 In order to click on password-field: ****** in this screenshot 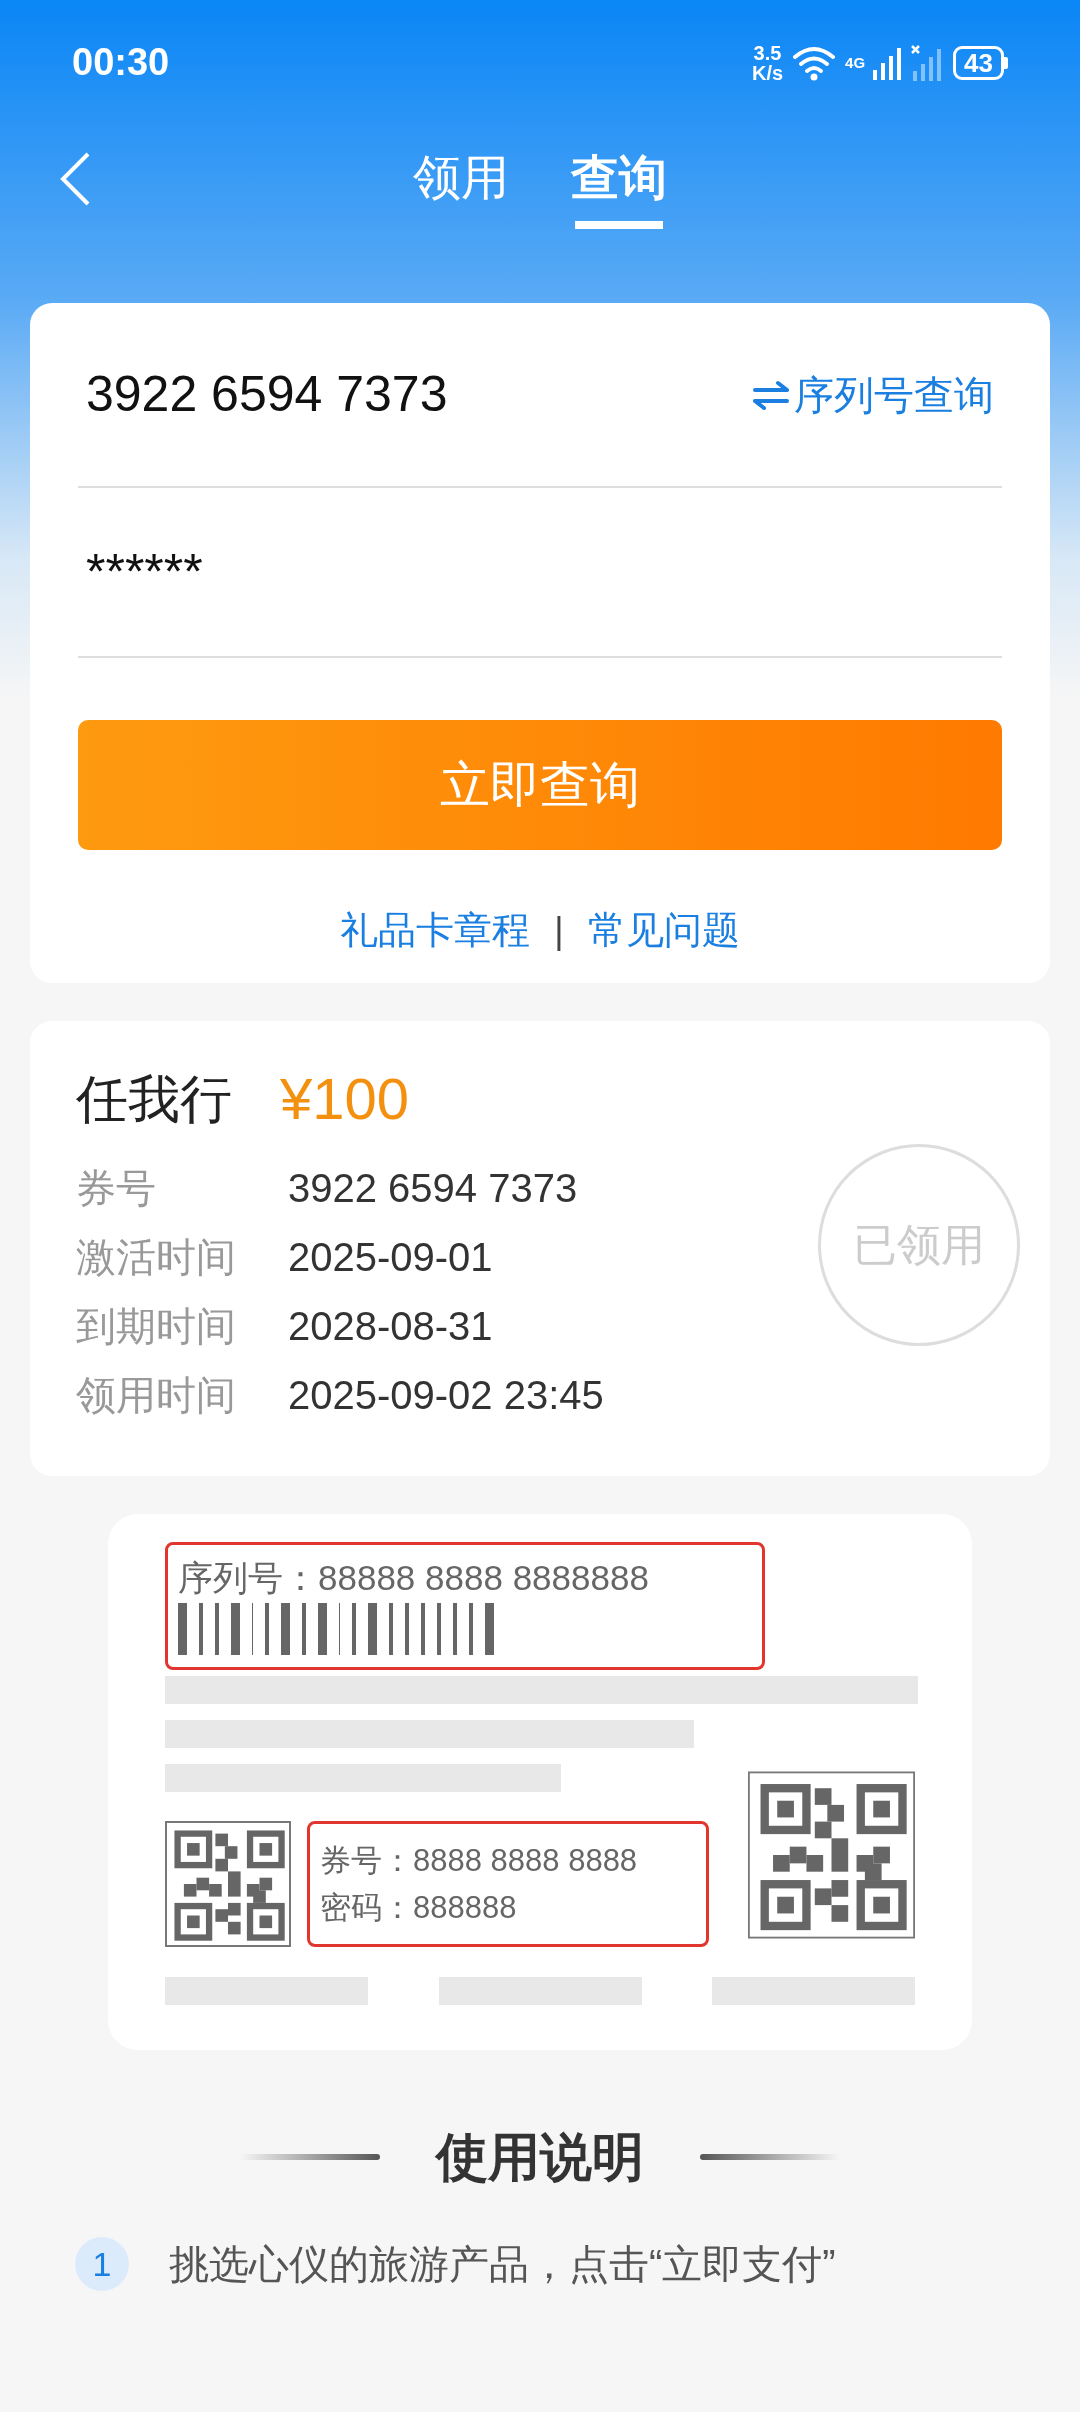, I will do `click(396, 572)`.